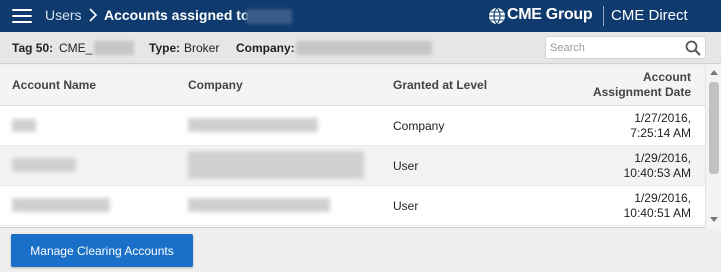 This screenshot has height=272, width=721. What do you see at coordinates (63, 15) in the screenshot?
I see `breadcrumb-users: Users` at bounding box center [63, 15].